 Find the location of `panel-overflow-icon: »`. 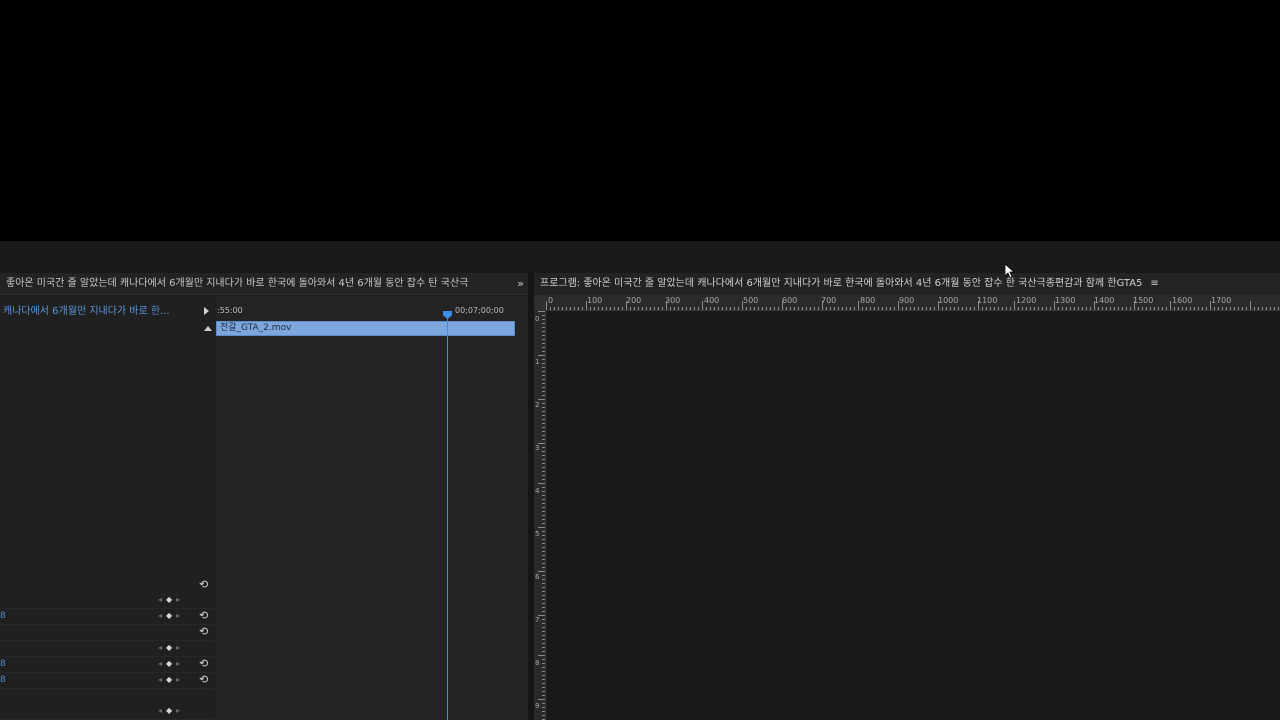

panel-overflow-icon: » is located at coordinates (520, 283).